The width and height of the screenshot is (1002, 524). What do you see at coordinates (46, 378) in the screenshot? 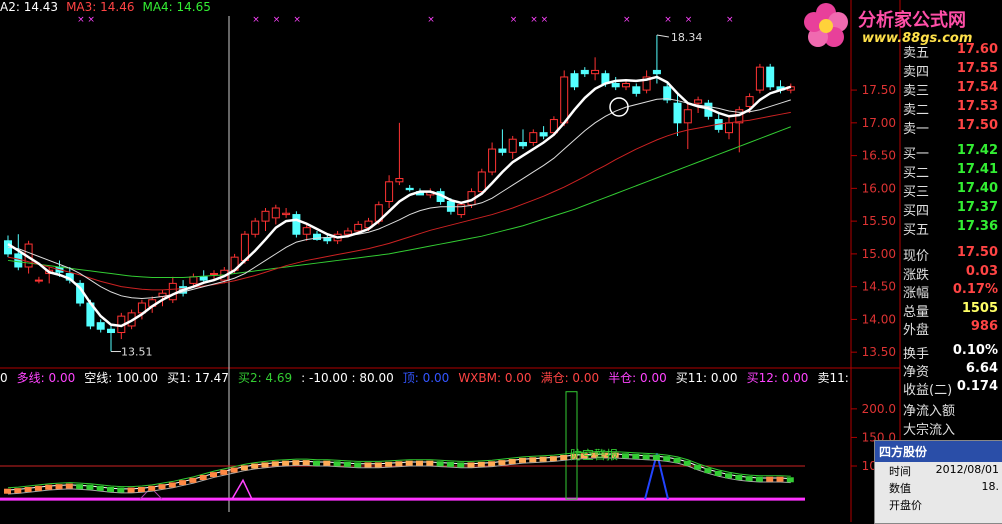
I see `ind-legend-item: 多线: 0.00` at bounding box center [46, 378].